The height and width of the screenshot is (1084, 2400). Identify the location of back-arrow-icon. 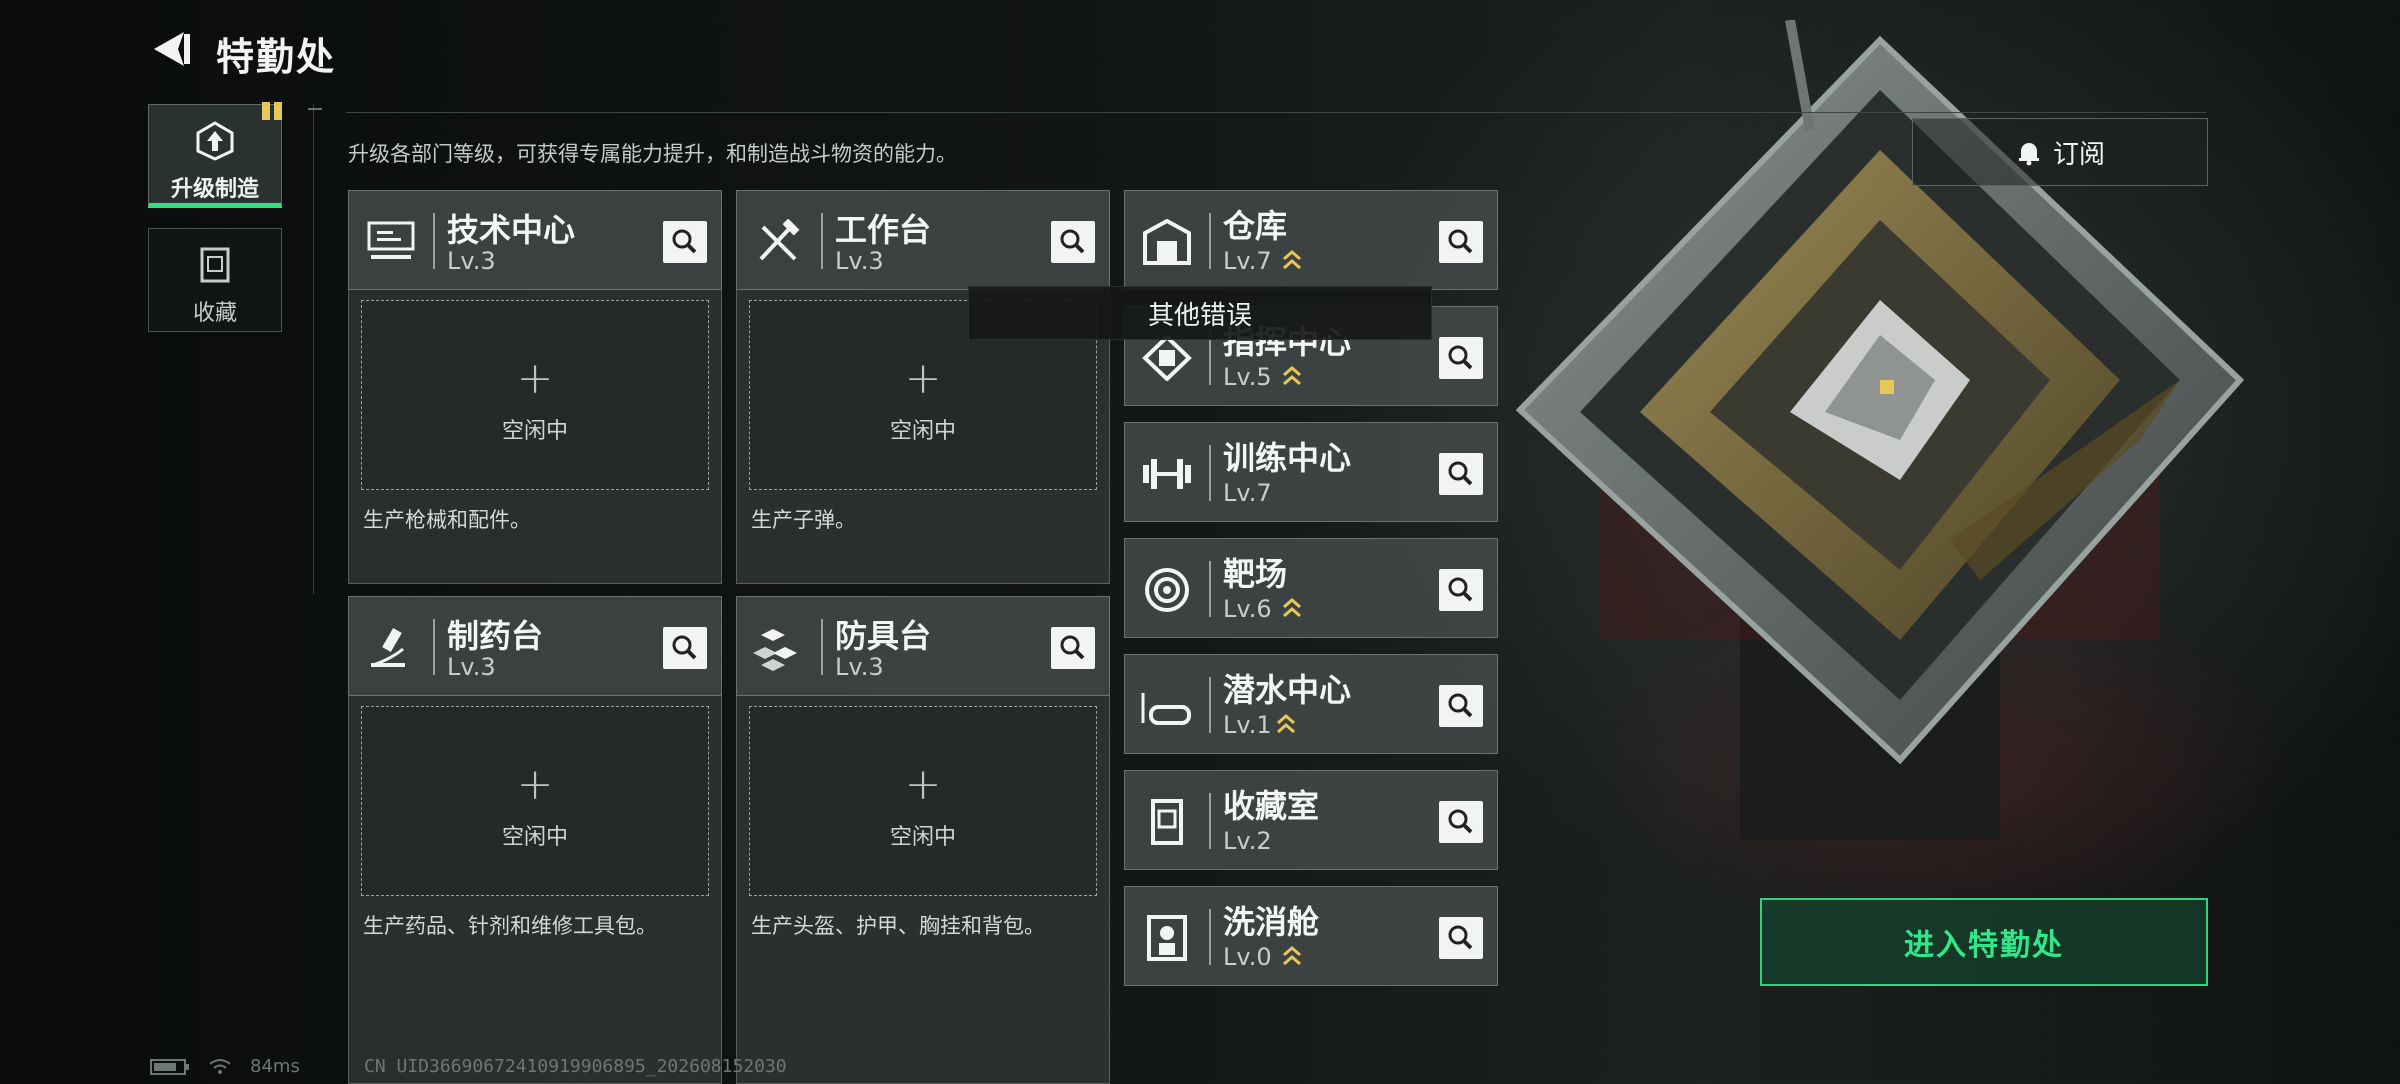
(170, 49).